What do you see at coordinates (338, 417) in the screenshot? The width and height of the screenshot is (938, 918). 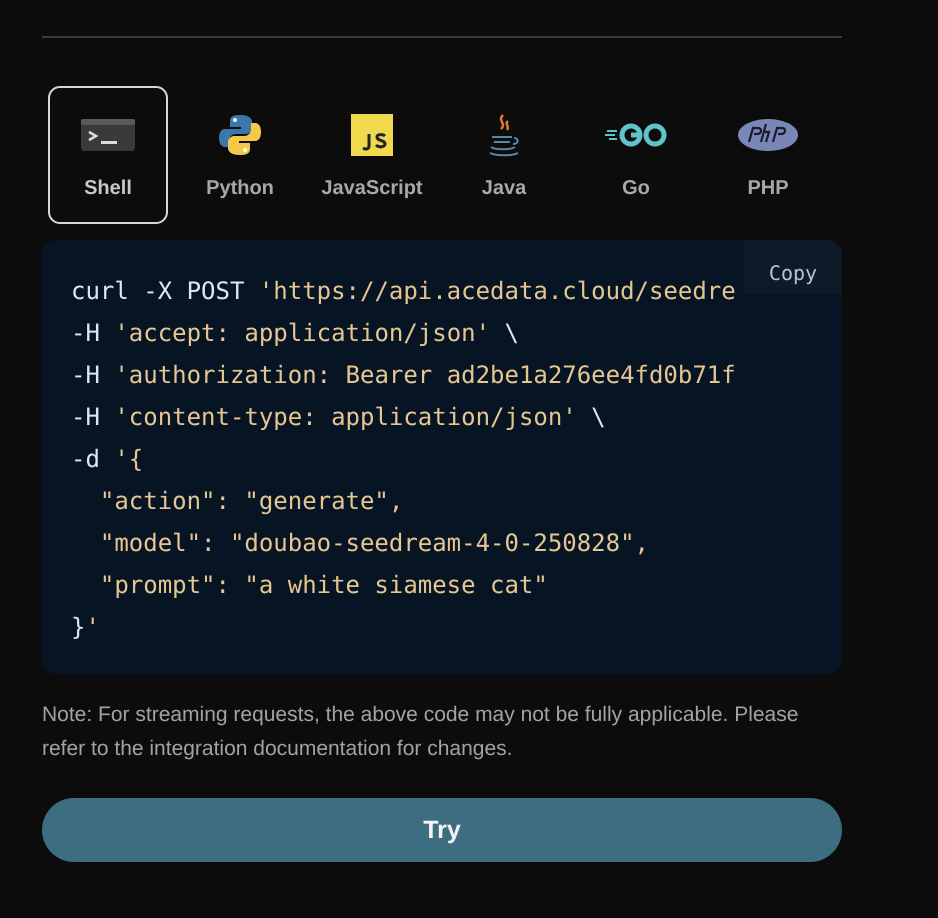 I see `code-line: -H 'content-type: application/json' \` at bounding box center [338, 417].